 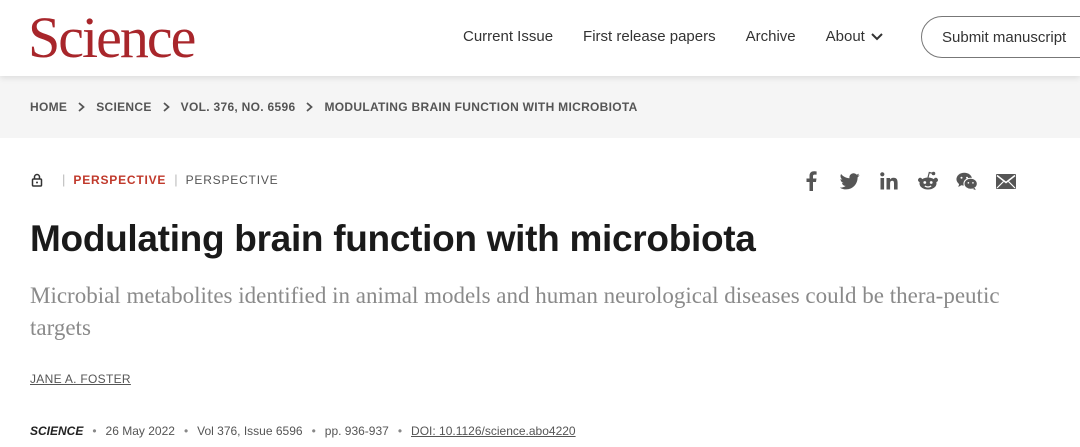 I want to click on doi-link: DOI: 10.1126/science.abo4220, so click(x=493, y=431).